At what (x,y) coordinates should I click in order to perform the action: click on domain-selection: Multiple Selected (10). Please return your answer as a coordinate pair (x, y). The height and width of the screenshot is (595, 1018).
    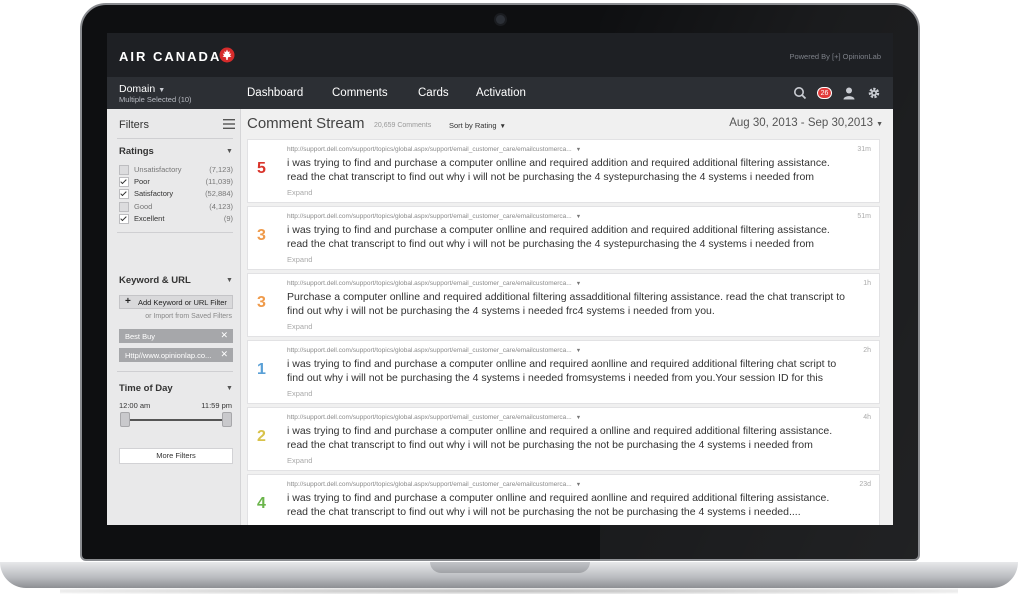
    Looking at the image, I should click on (155, 99).